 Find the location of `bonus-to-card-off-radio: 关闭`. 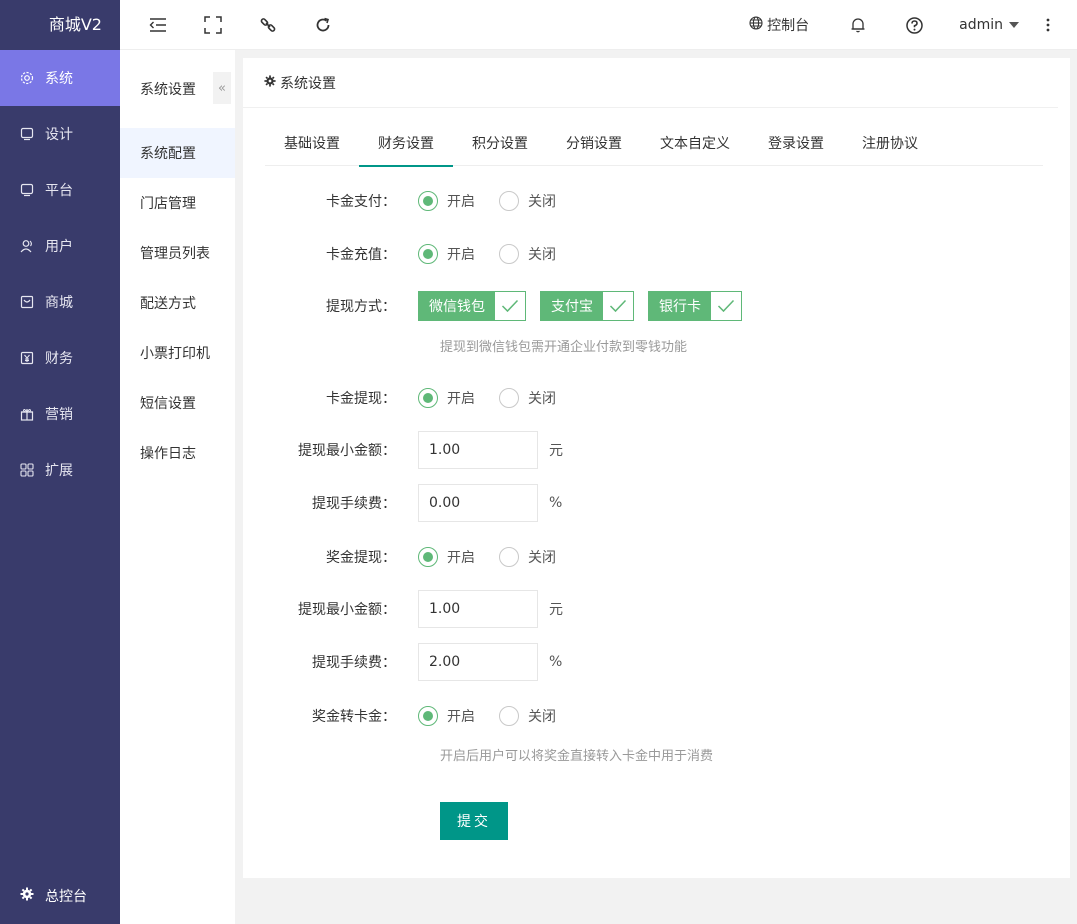

bonus-to-card-off-radio: 关闭 is located at coordinates (527, 716).